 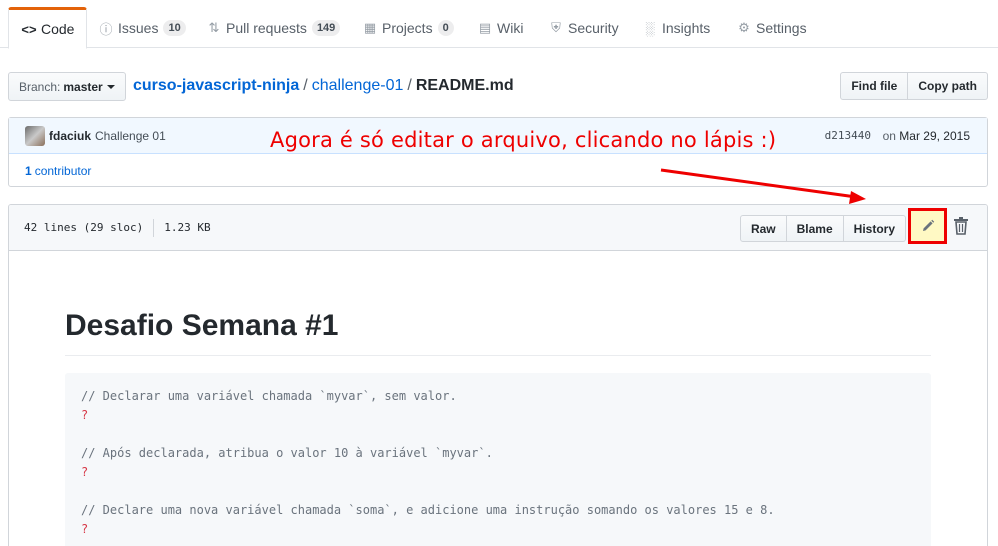 What do you see at coordinates (934, 135) in the screenshot?
I see `commit-date-value: Mar 29, 2015` at bounding box center [934, 135].